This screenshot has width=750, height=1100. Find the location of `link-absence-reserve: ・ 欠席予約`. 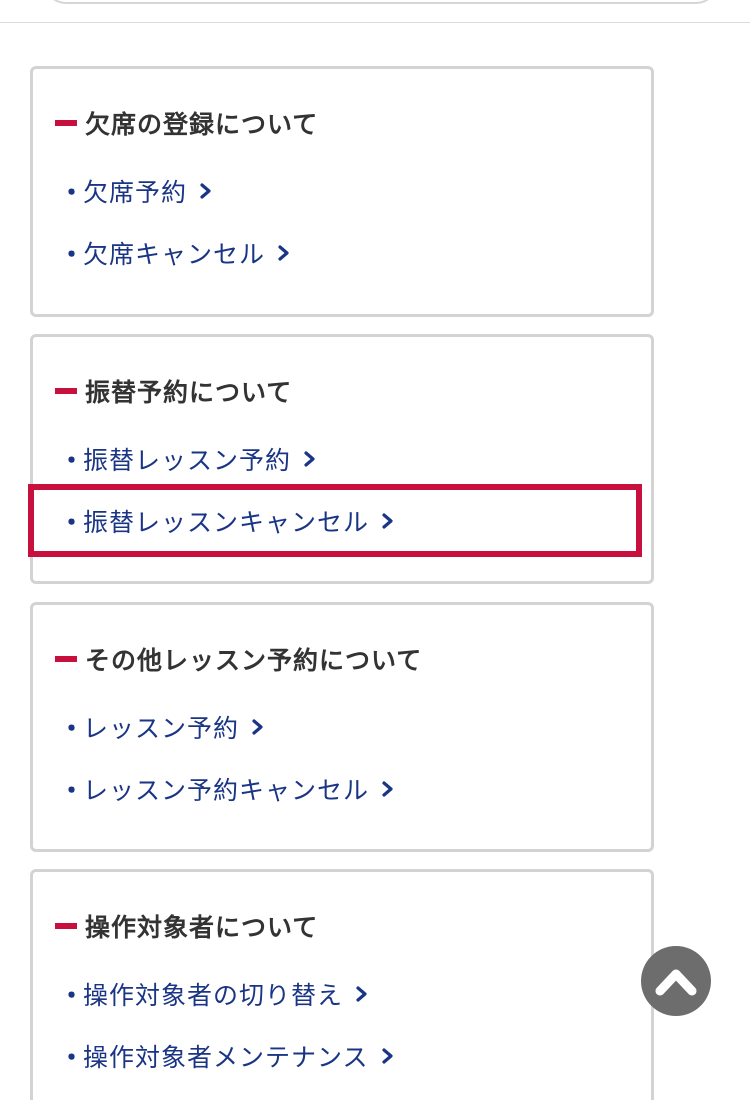

link-absence-reserve: ・ 欠席予約 is located at coordinates (136, 191).